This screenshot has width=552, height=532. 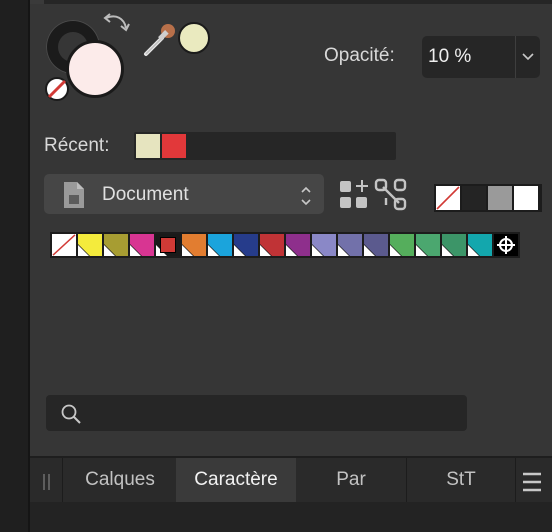 I want to click on colour-picker-icon, so click(x=161, y=39).